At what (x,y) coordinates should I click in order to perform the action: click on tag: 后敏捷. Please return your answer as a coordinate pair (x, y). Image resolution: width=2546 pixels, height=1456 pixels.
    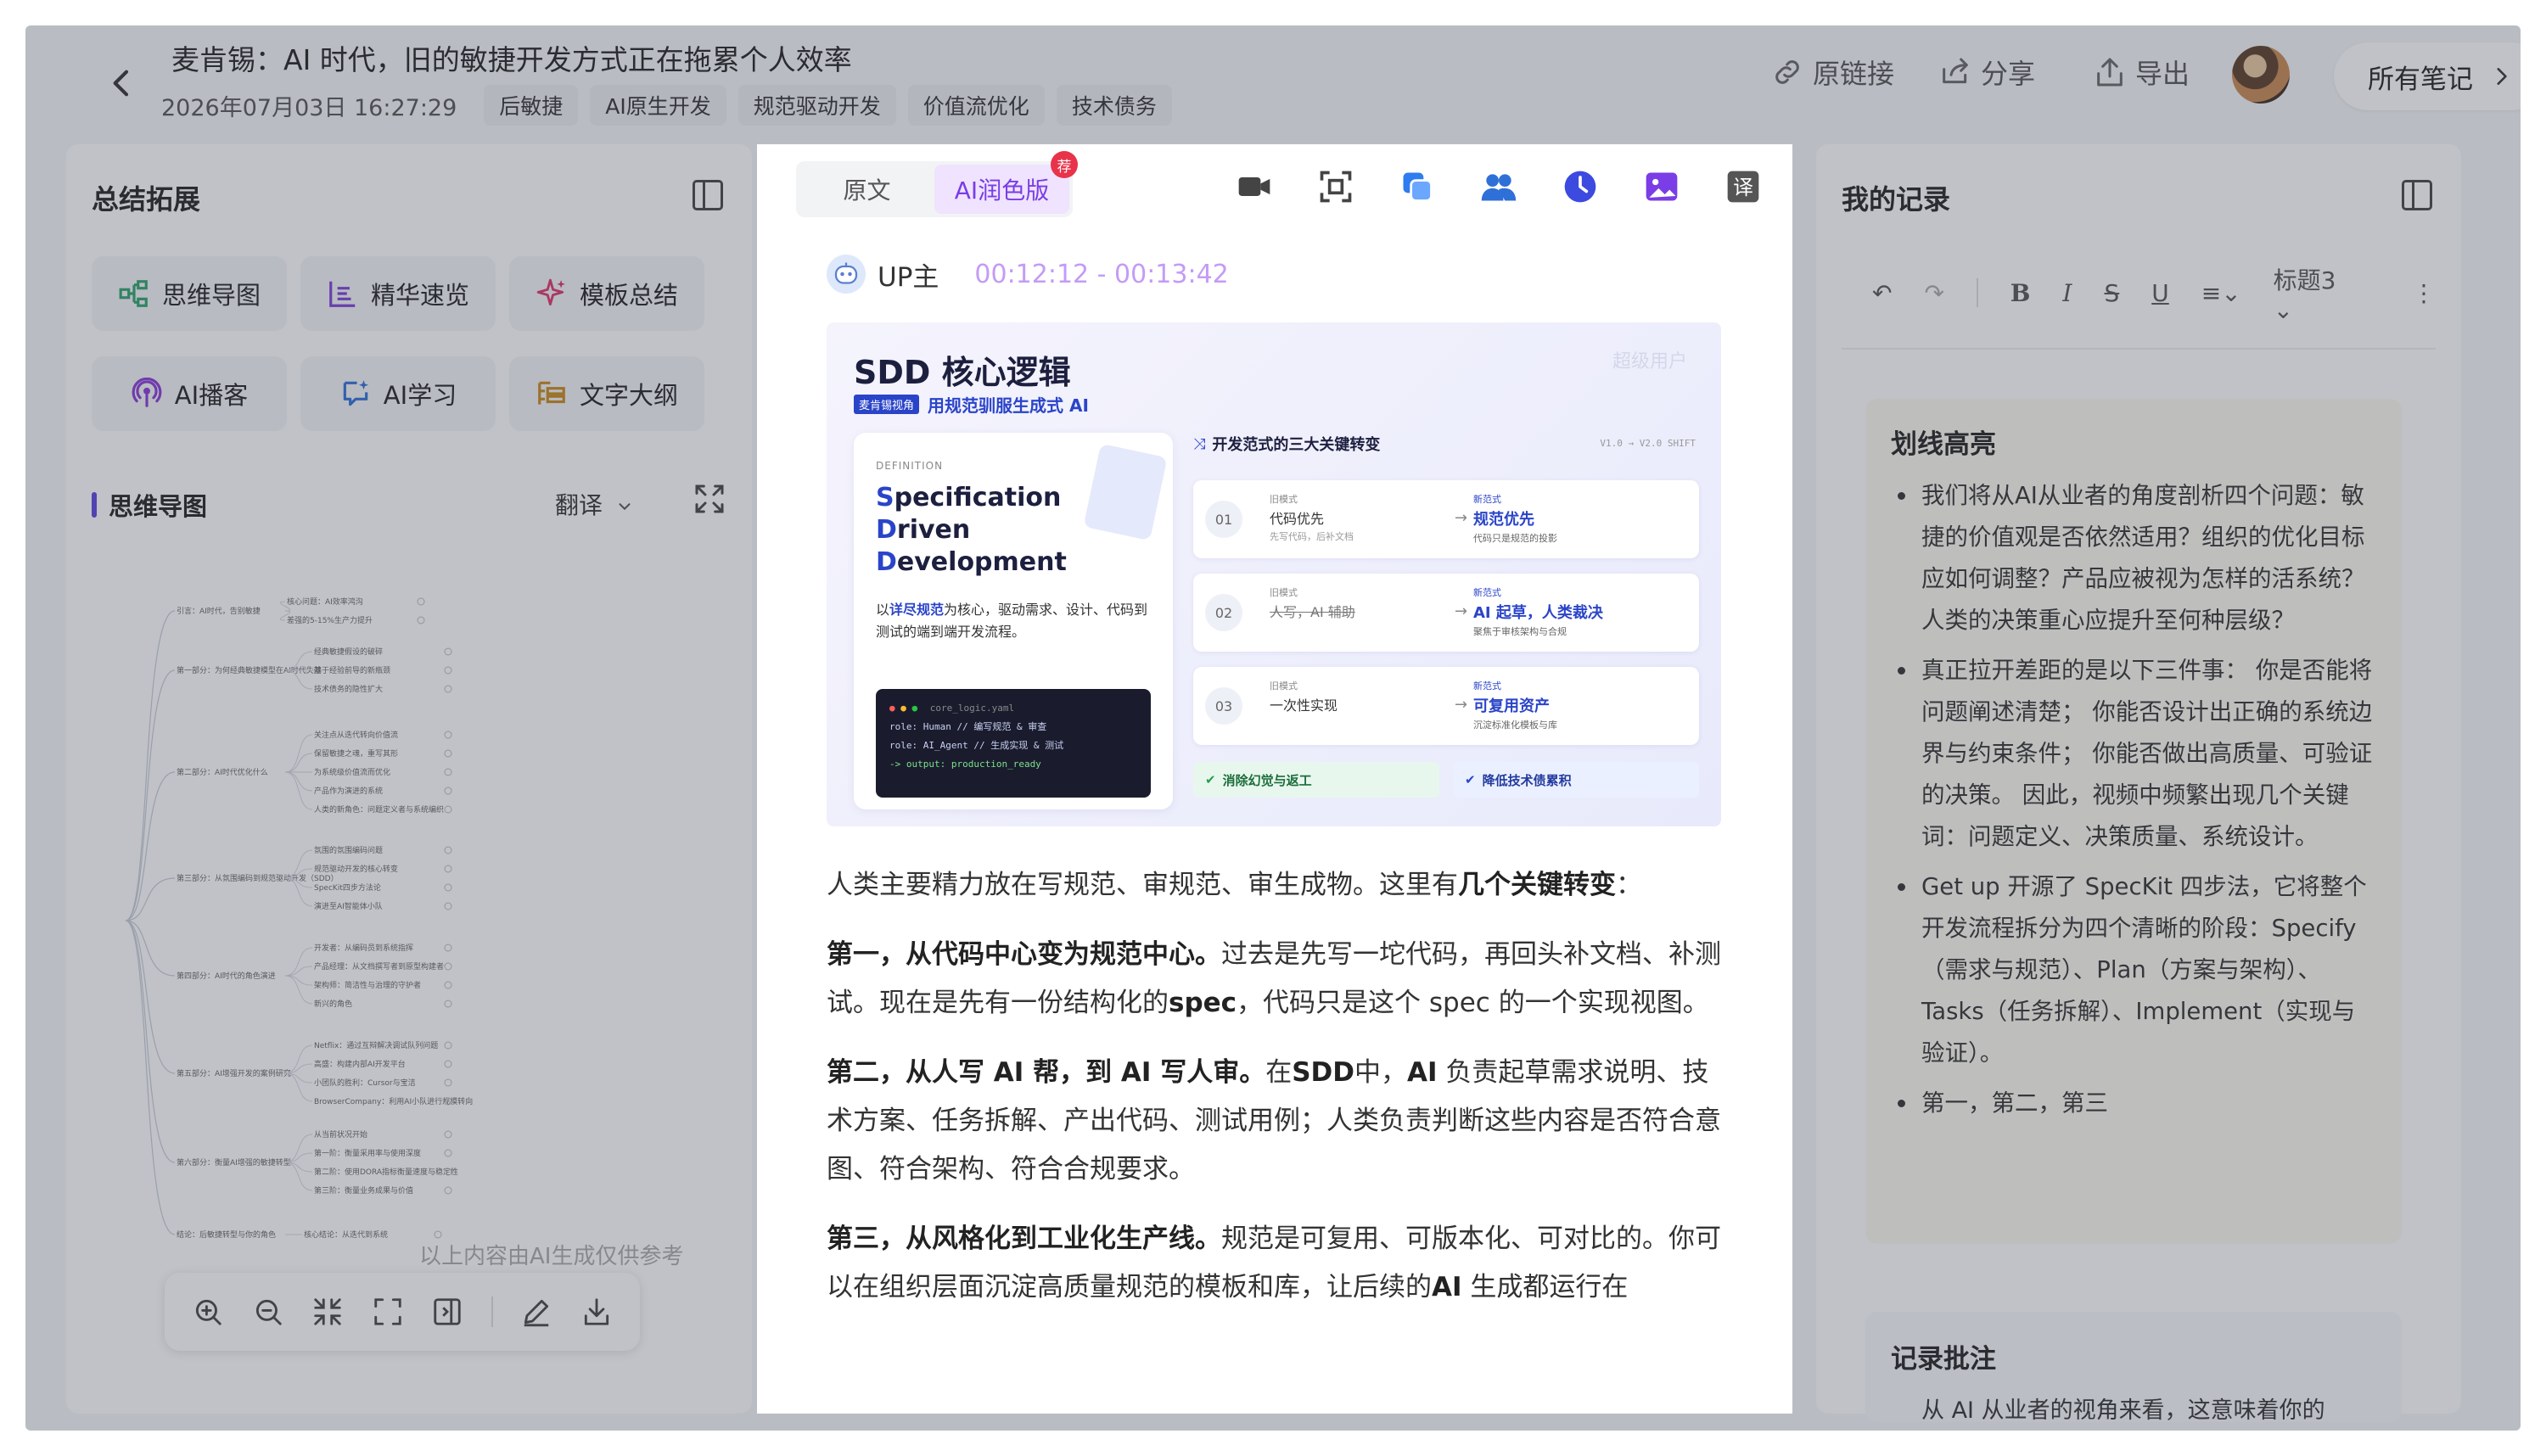
    Looking at the image, I should click on (532, 106).